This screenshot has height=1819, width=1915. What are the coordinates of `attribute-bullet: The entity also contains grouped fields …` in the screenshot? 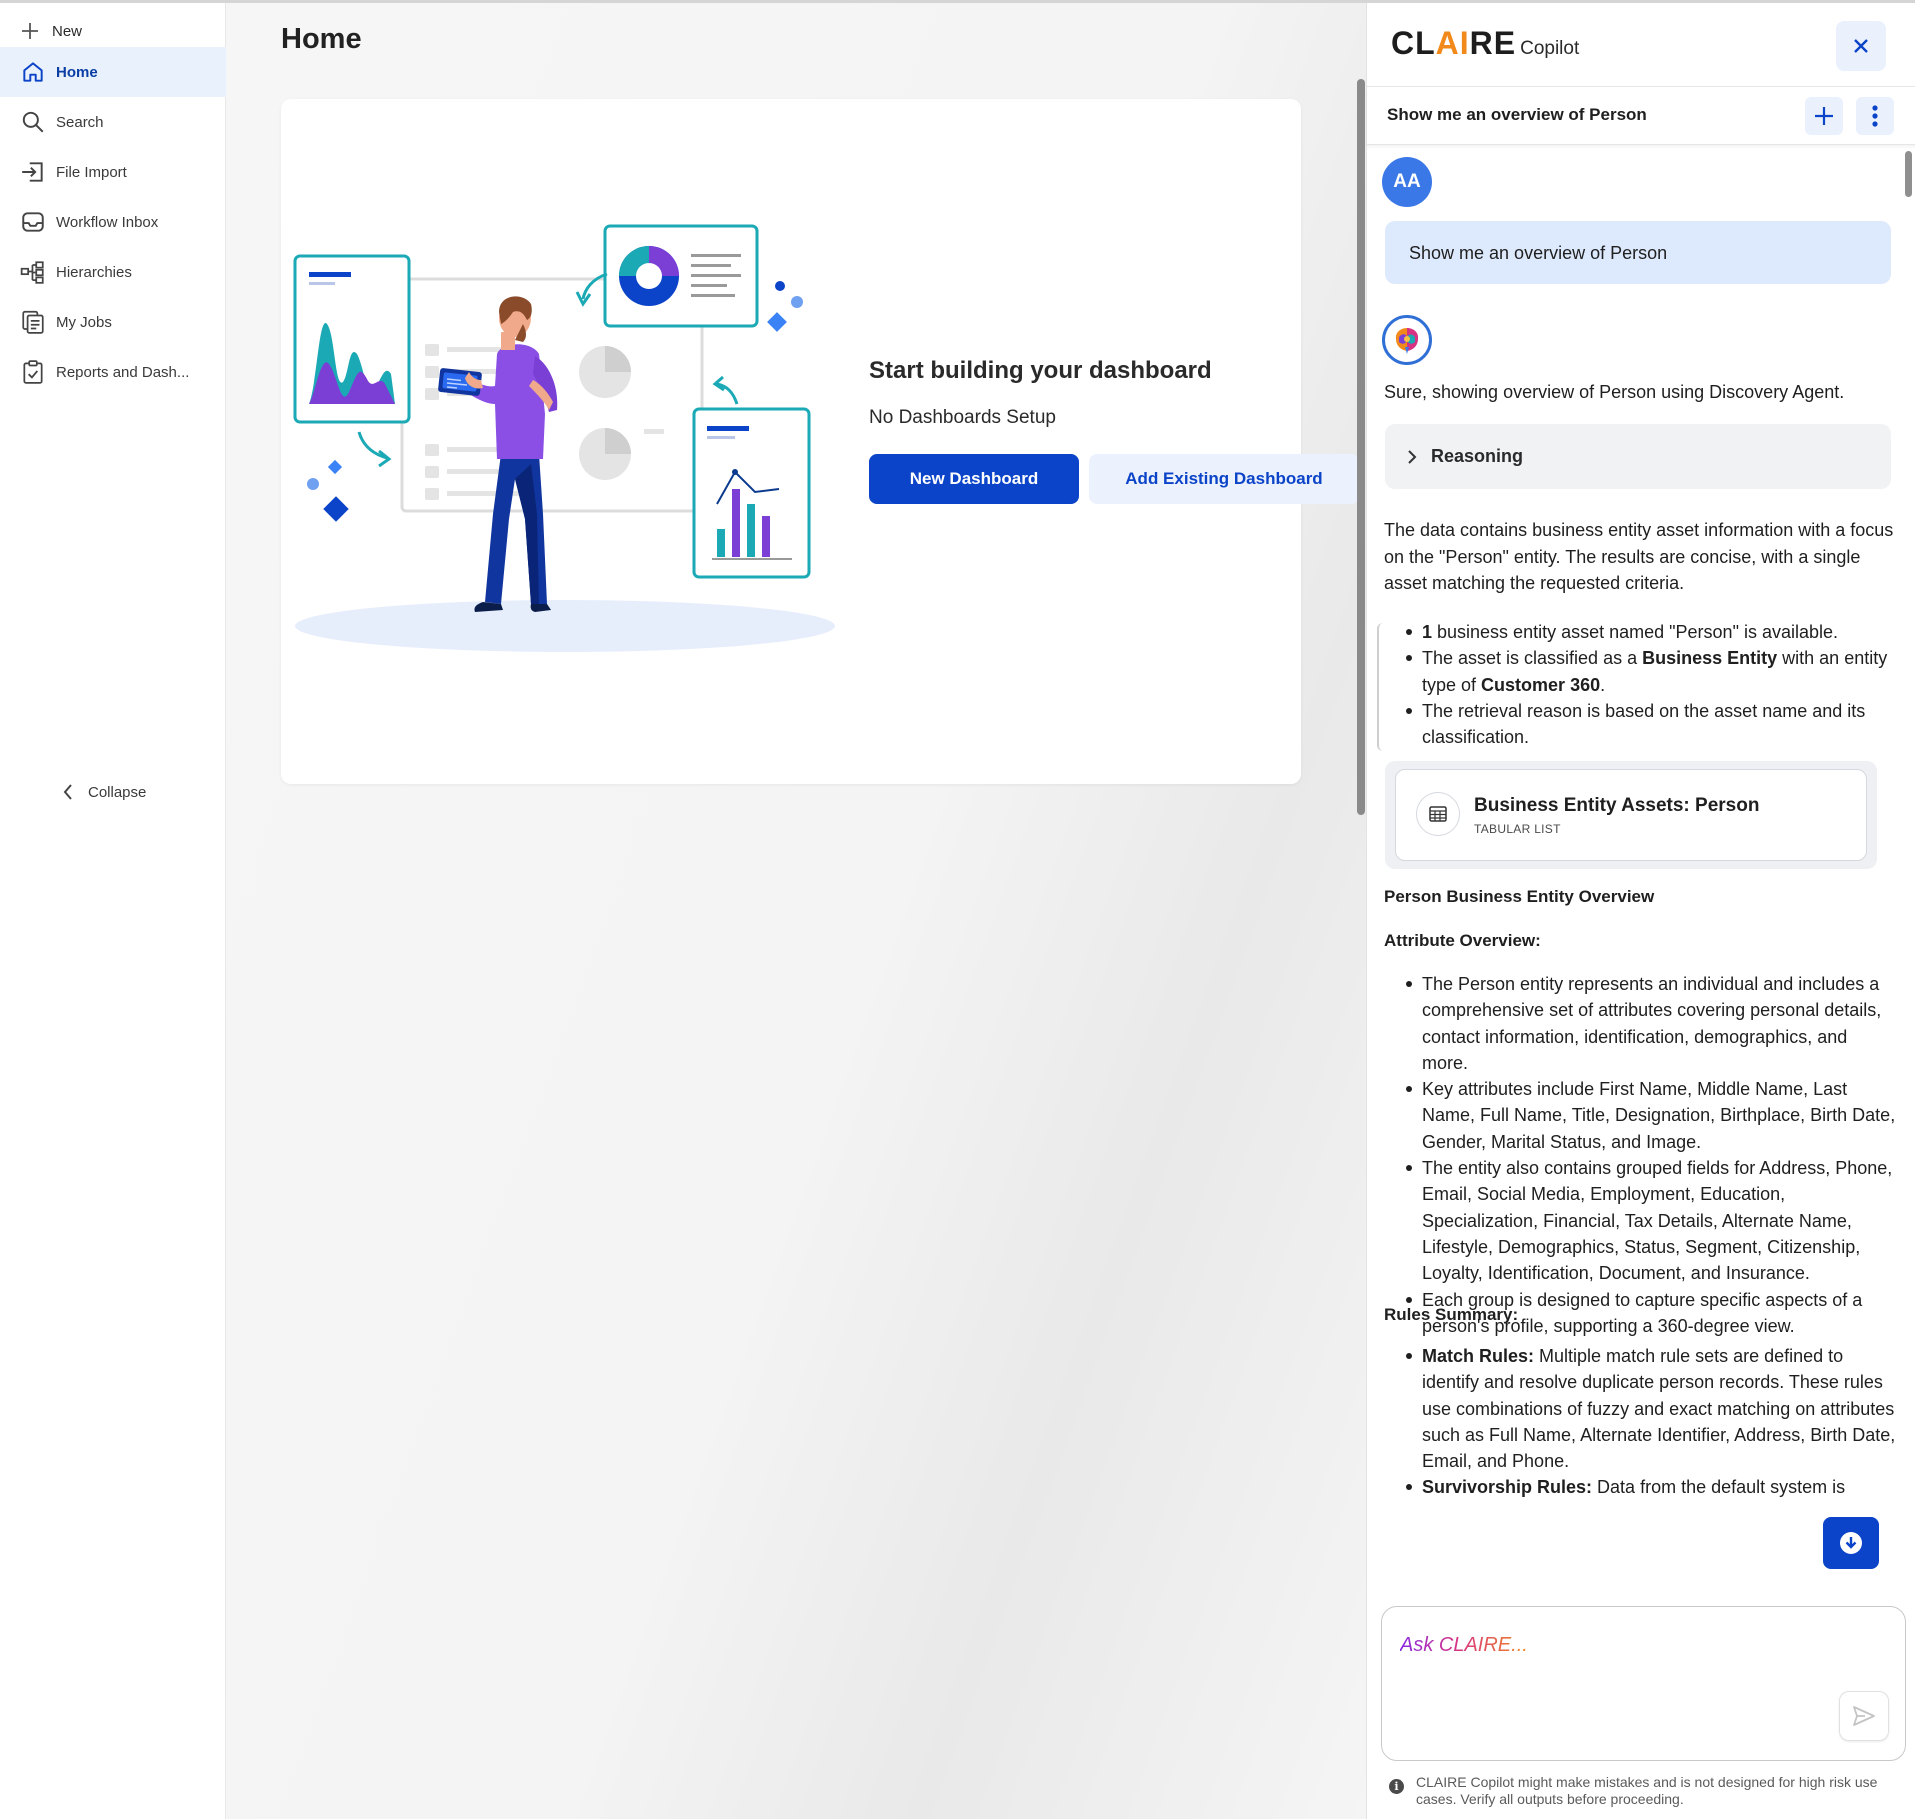 It's located at (1640, 1220).